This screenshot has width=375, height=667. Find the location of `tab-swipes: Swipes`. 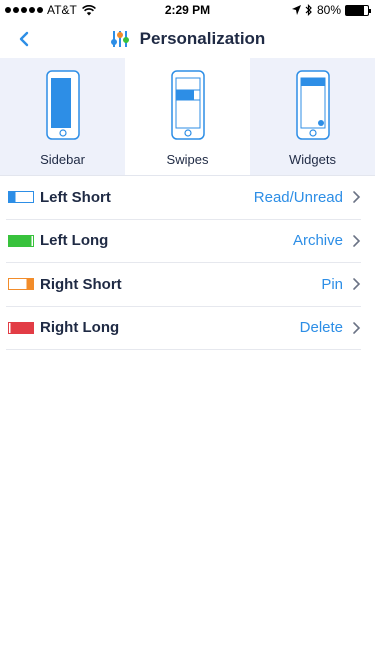

tab-swipes: Swipes is located at coordinates (187, 116).